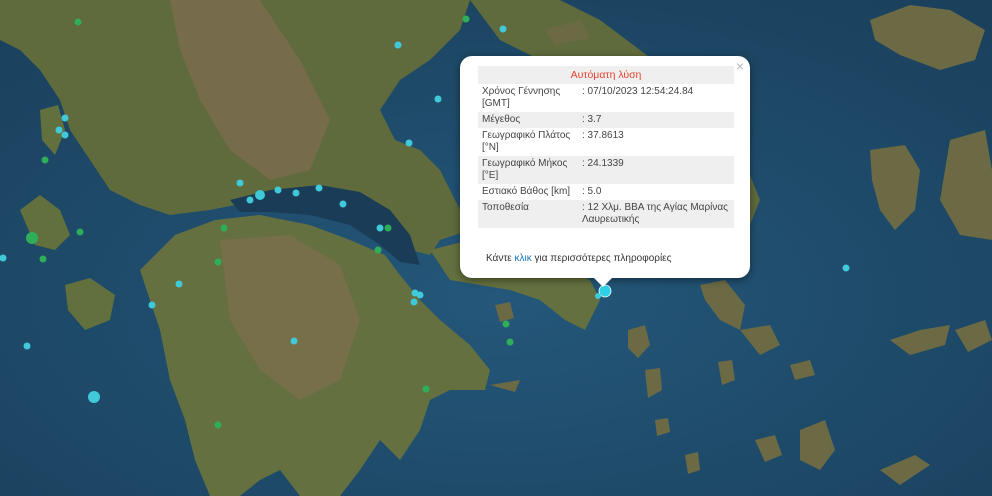 The width and height of the screenshot is (992, 496). Describe the element at coordinates (740, 66) in the screenshot. I see `close-icon: ×` at that location.